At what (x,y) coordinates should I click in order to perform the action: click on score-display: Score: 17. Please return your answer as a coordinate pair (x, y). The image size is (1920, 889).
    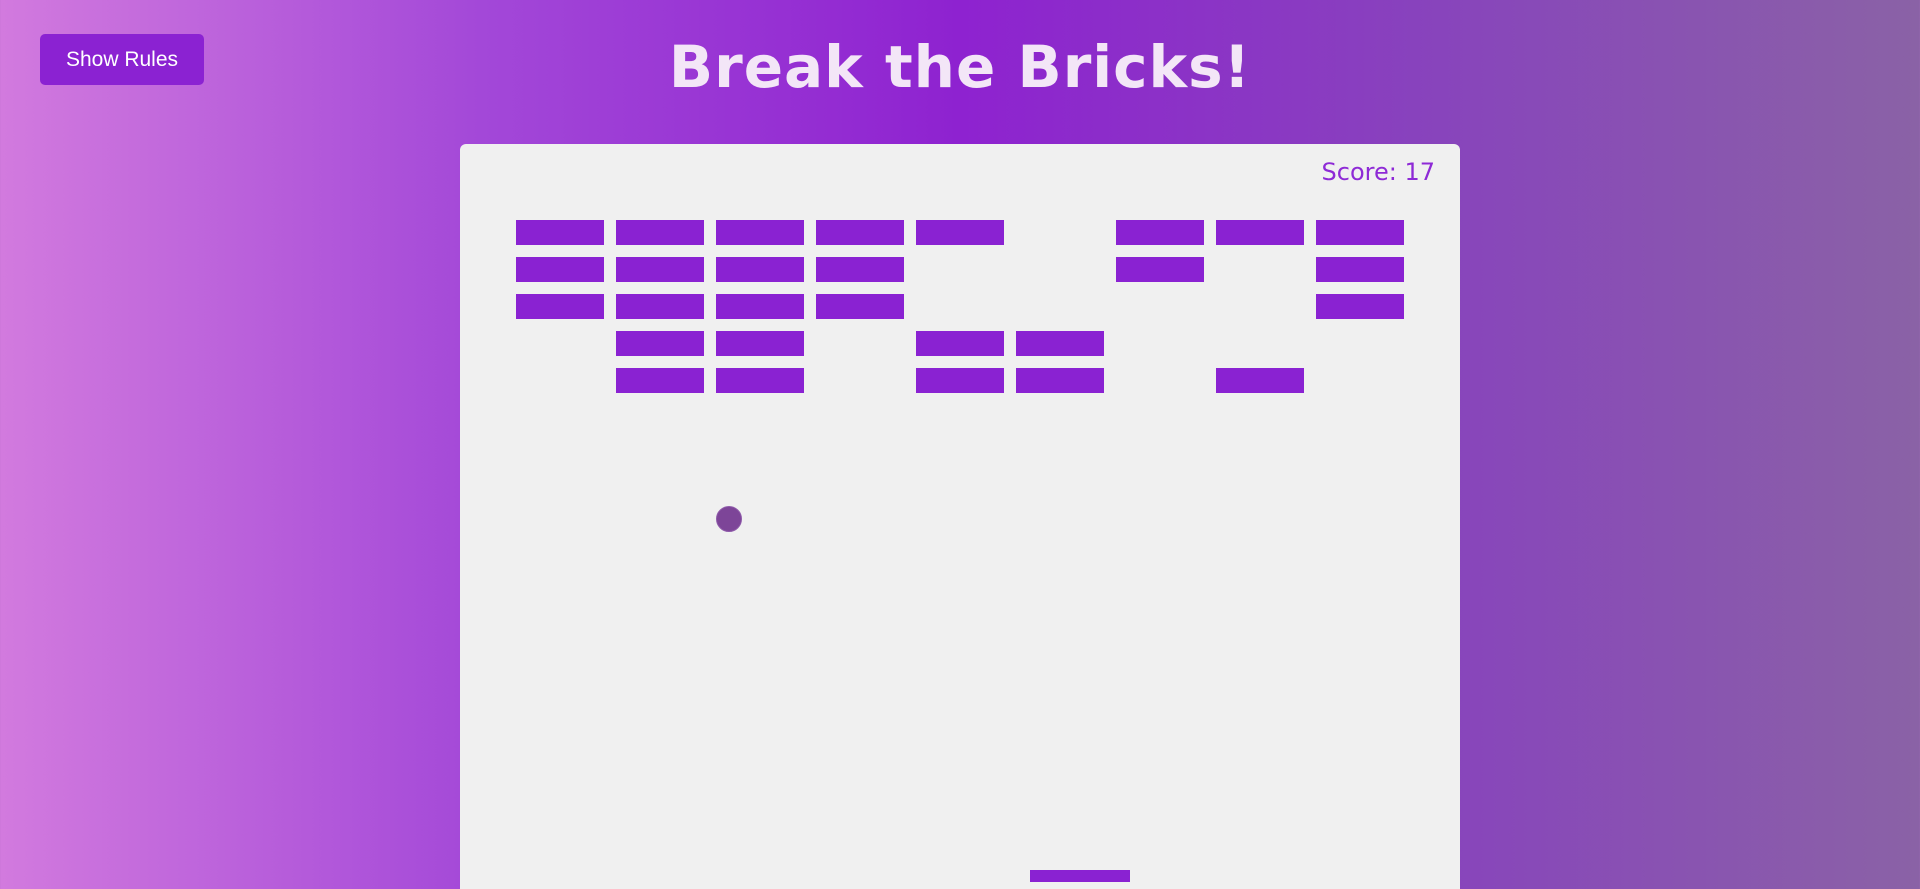
    Looking at the image, I should click on (1378, 172).